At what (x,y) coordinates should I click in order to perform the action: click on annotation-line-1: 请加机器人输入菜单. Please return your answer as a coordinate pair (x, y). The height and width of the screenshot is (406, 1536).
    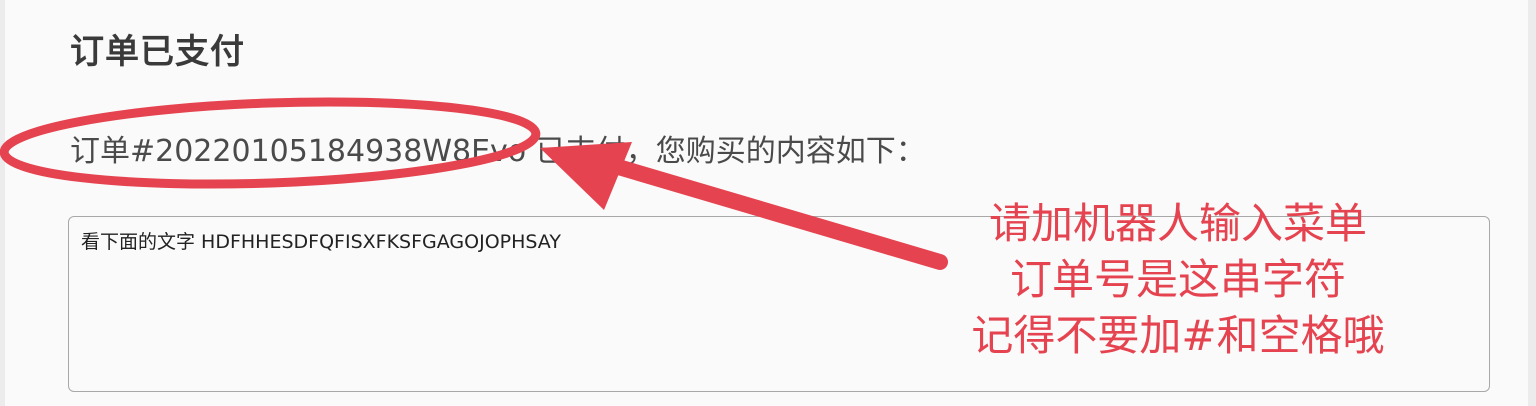
    Looking at the image, I should click on (1177, 223).